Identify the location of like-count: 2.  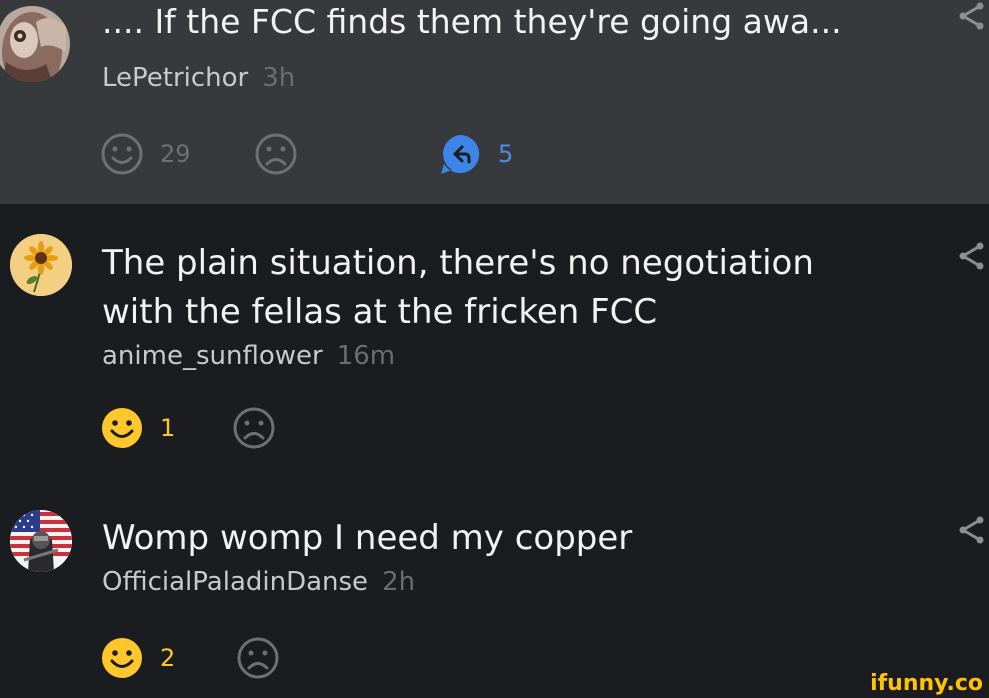
(168, 658).